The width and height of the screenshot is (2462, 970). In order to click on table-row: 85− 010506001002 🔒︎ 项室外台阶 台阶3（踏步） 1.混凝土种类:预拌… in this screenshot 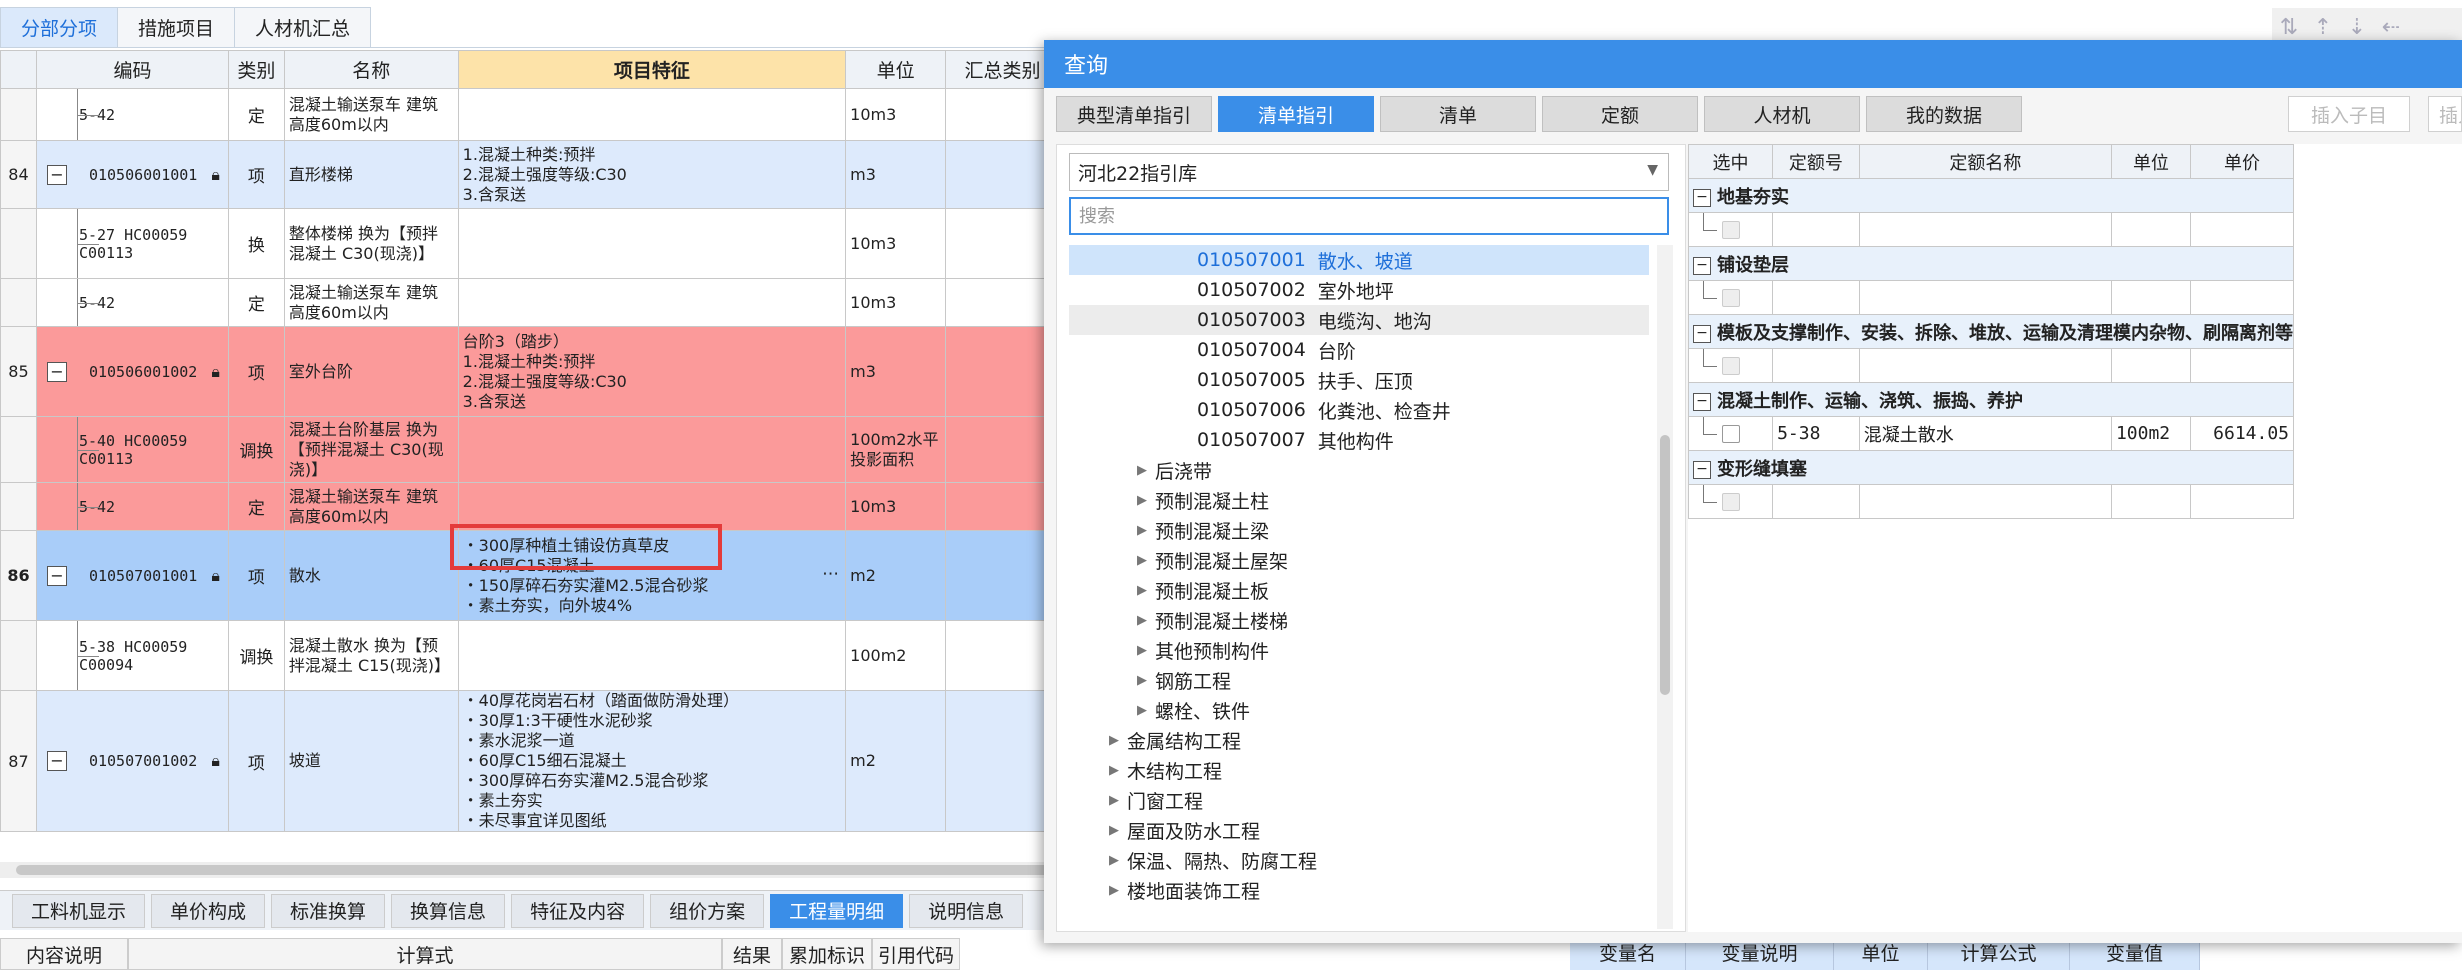, I will do `click(530, 371)`.